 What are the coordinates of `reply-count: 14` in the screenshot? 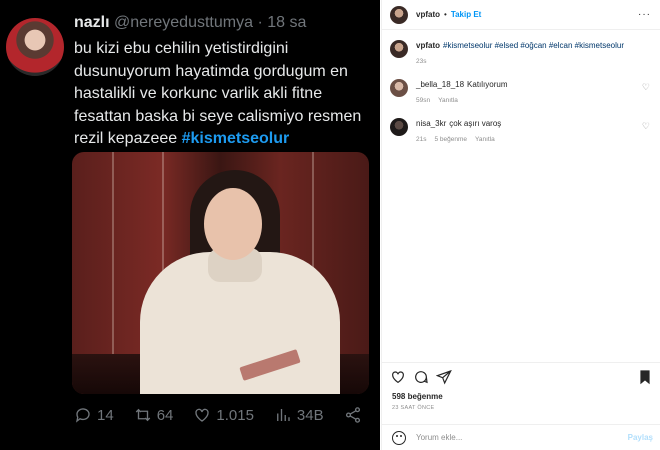 It's located at (105, 415).